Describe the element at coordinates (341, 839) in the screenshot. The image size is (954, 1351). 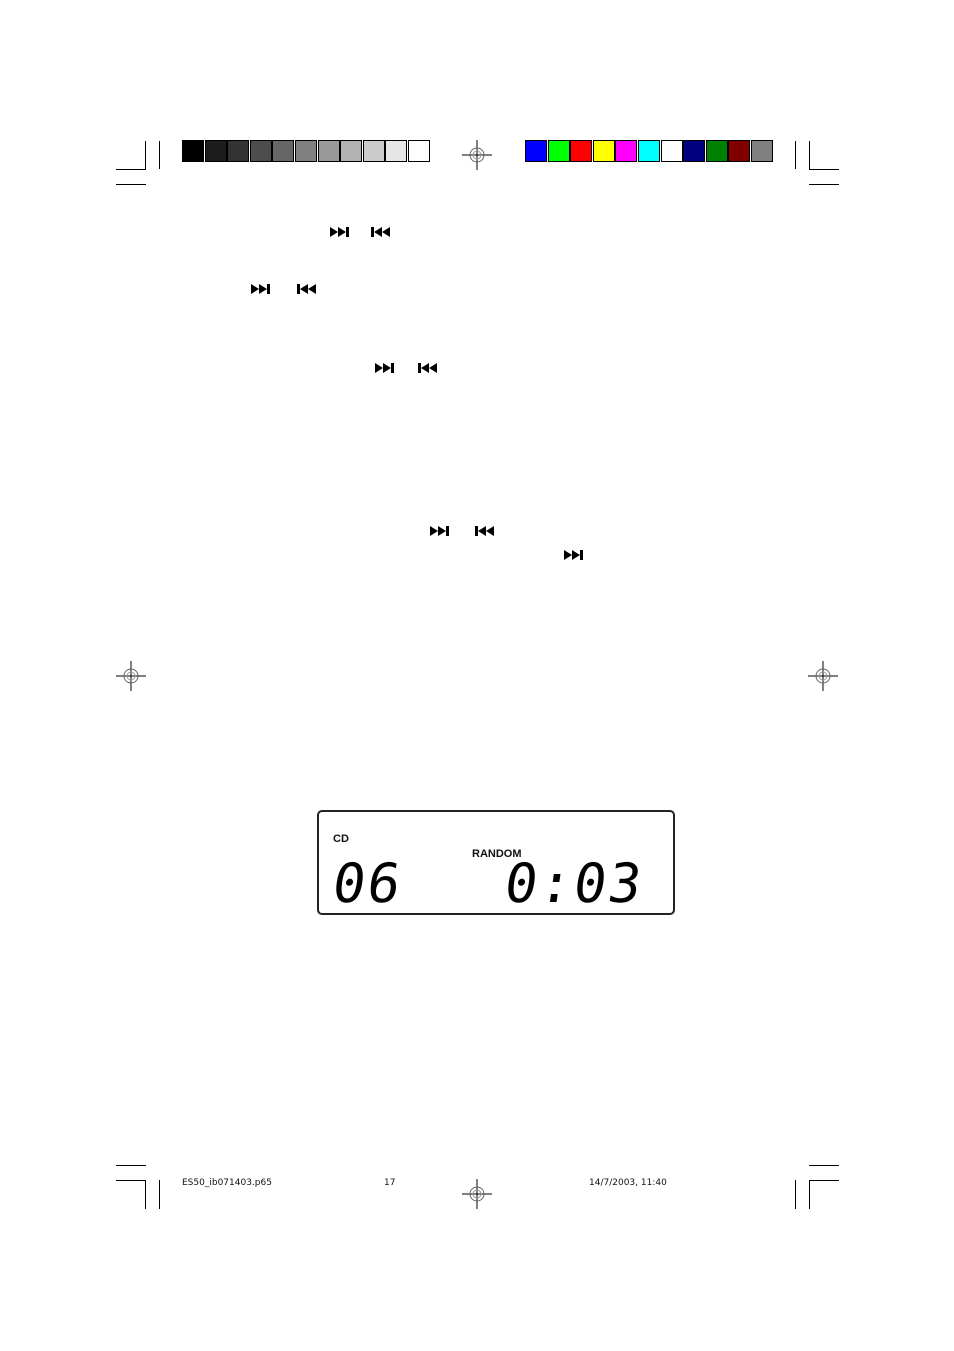
I see `source-label: CD` at that location.